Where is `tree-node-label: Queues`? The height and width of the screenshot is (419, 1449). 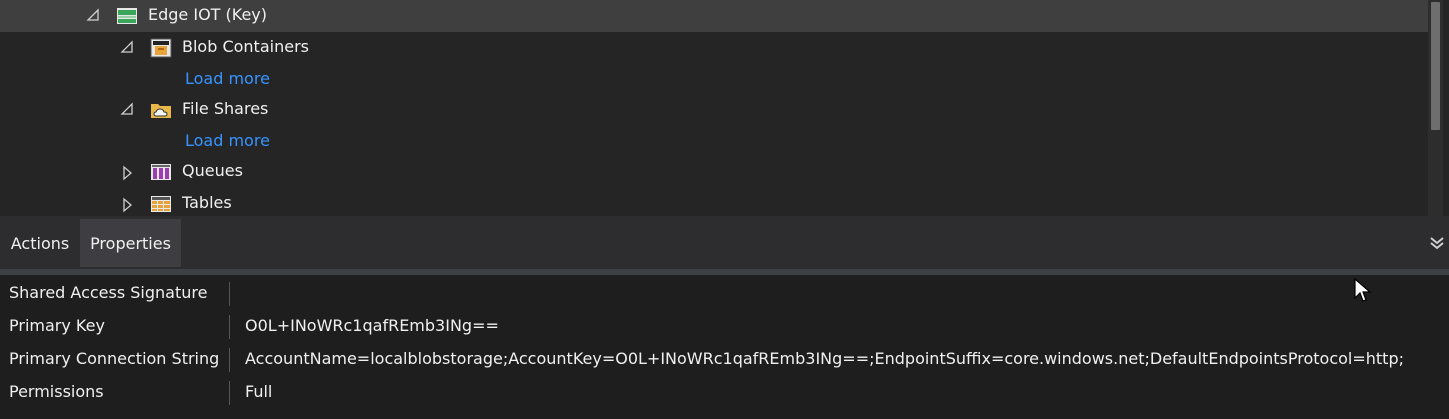 tree-node-label: Queues is located at coordinates (212, 170).